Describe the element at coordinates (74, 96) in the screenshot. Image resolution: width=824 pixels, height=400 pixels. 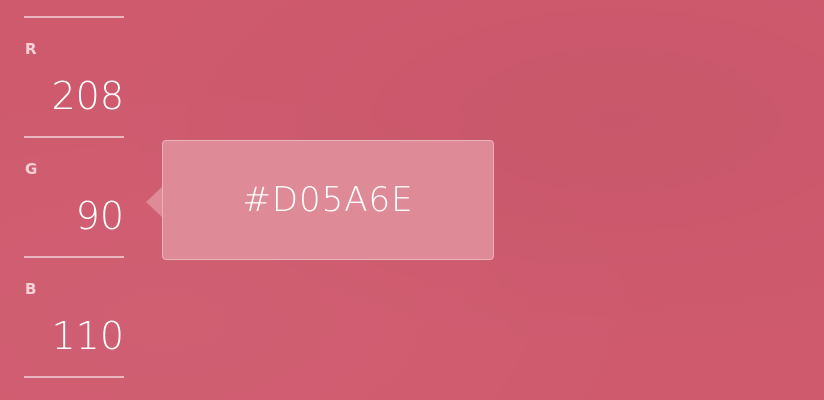
I see `channel-value-r: 208` at that location.